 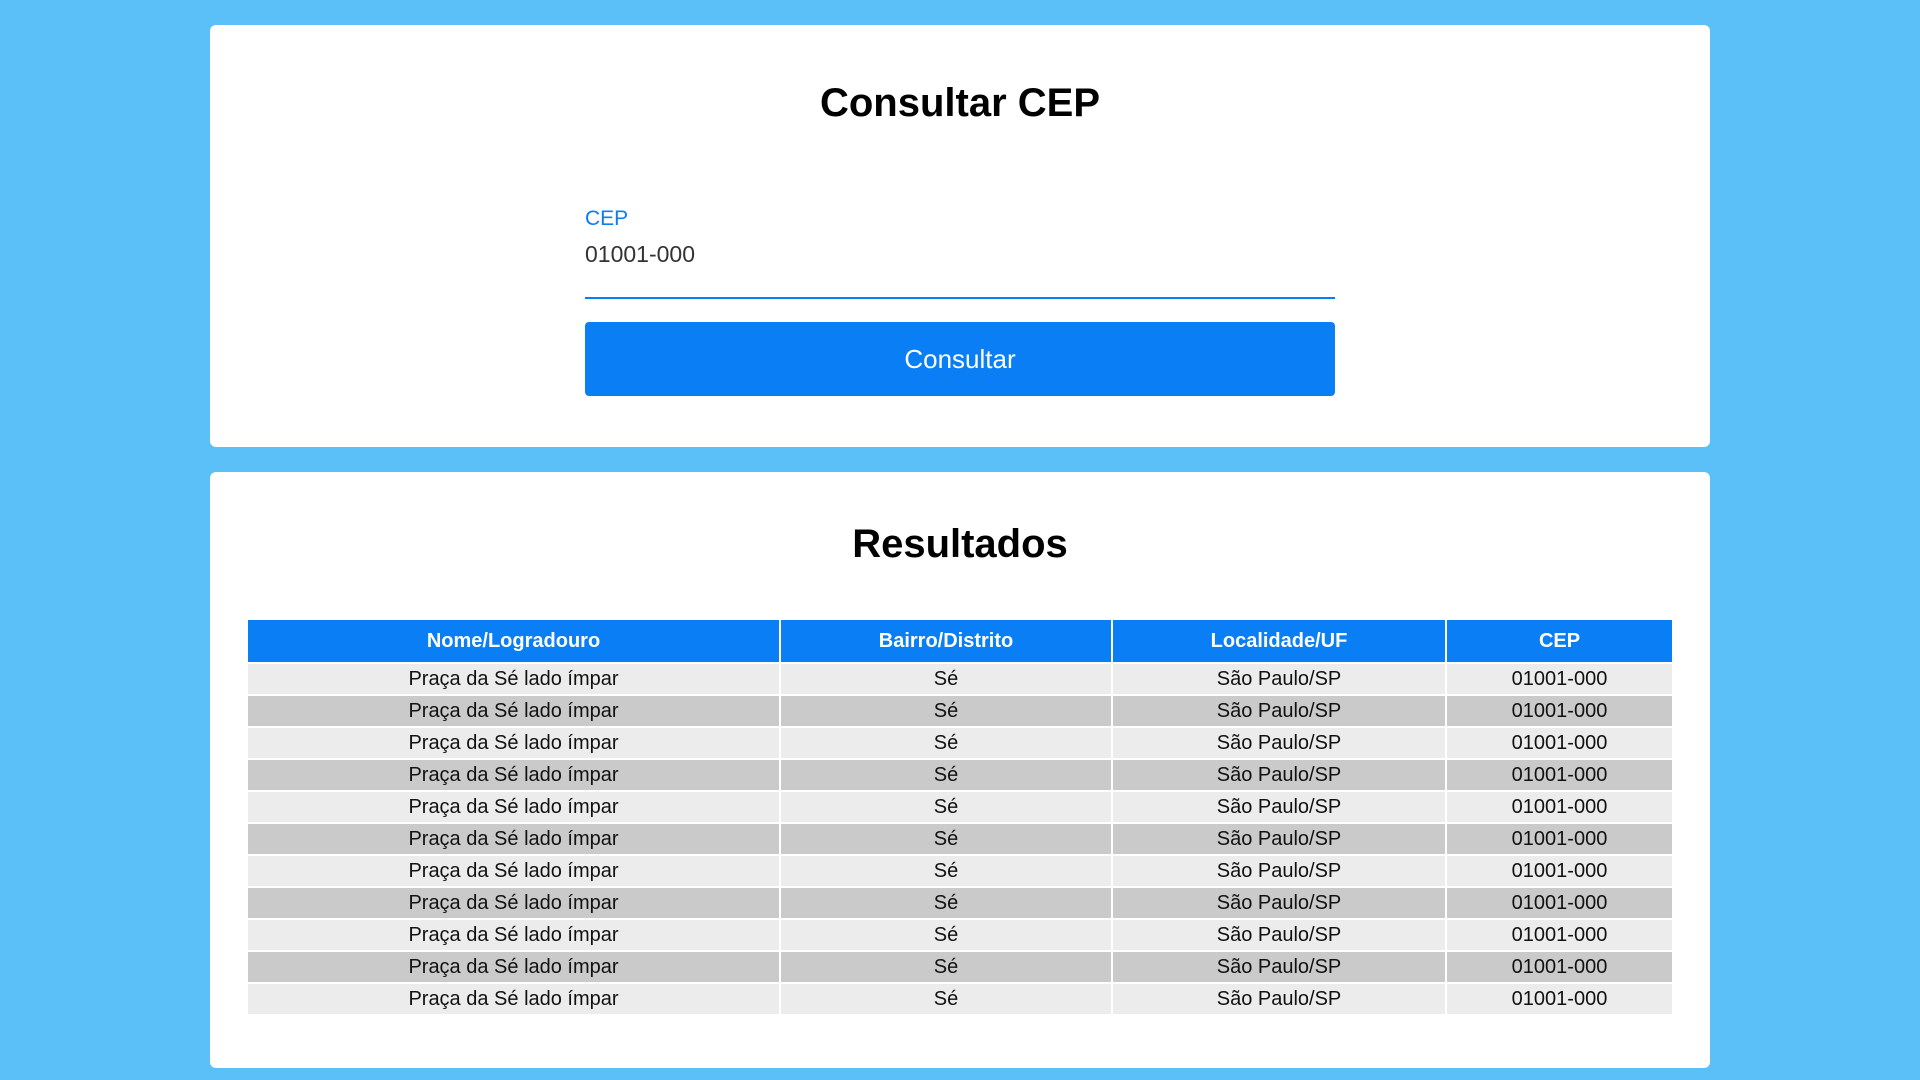 What do you see at coordinates (1279, 641) in the screenshot?
I see `column-header-localidade: Localidade/UF` at bounding box center [1279, 641].